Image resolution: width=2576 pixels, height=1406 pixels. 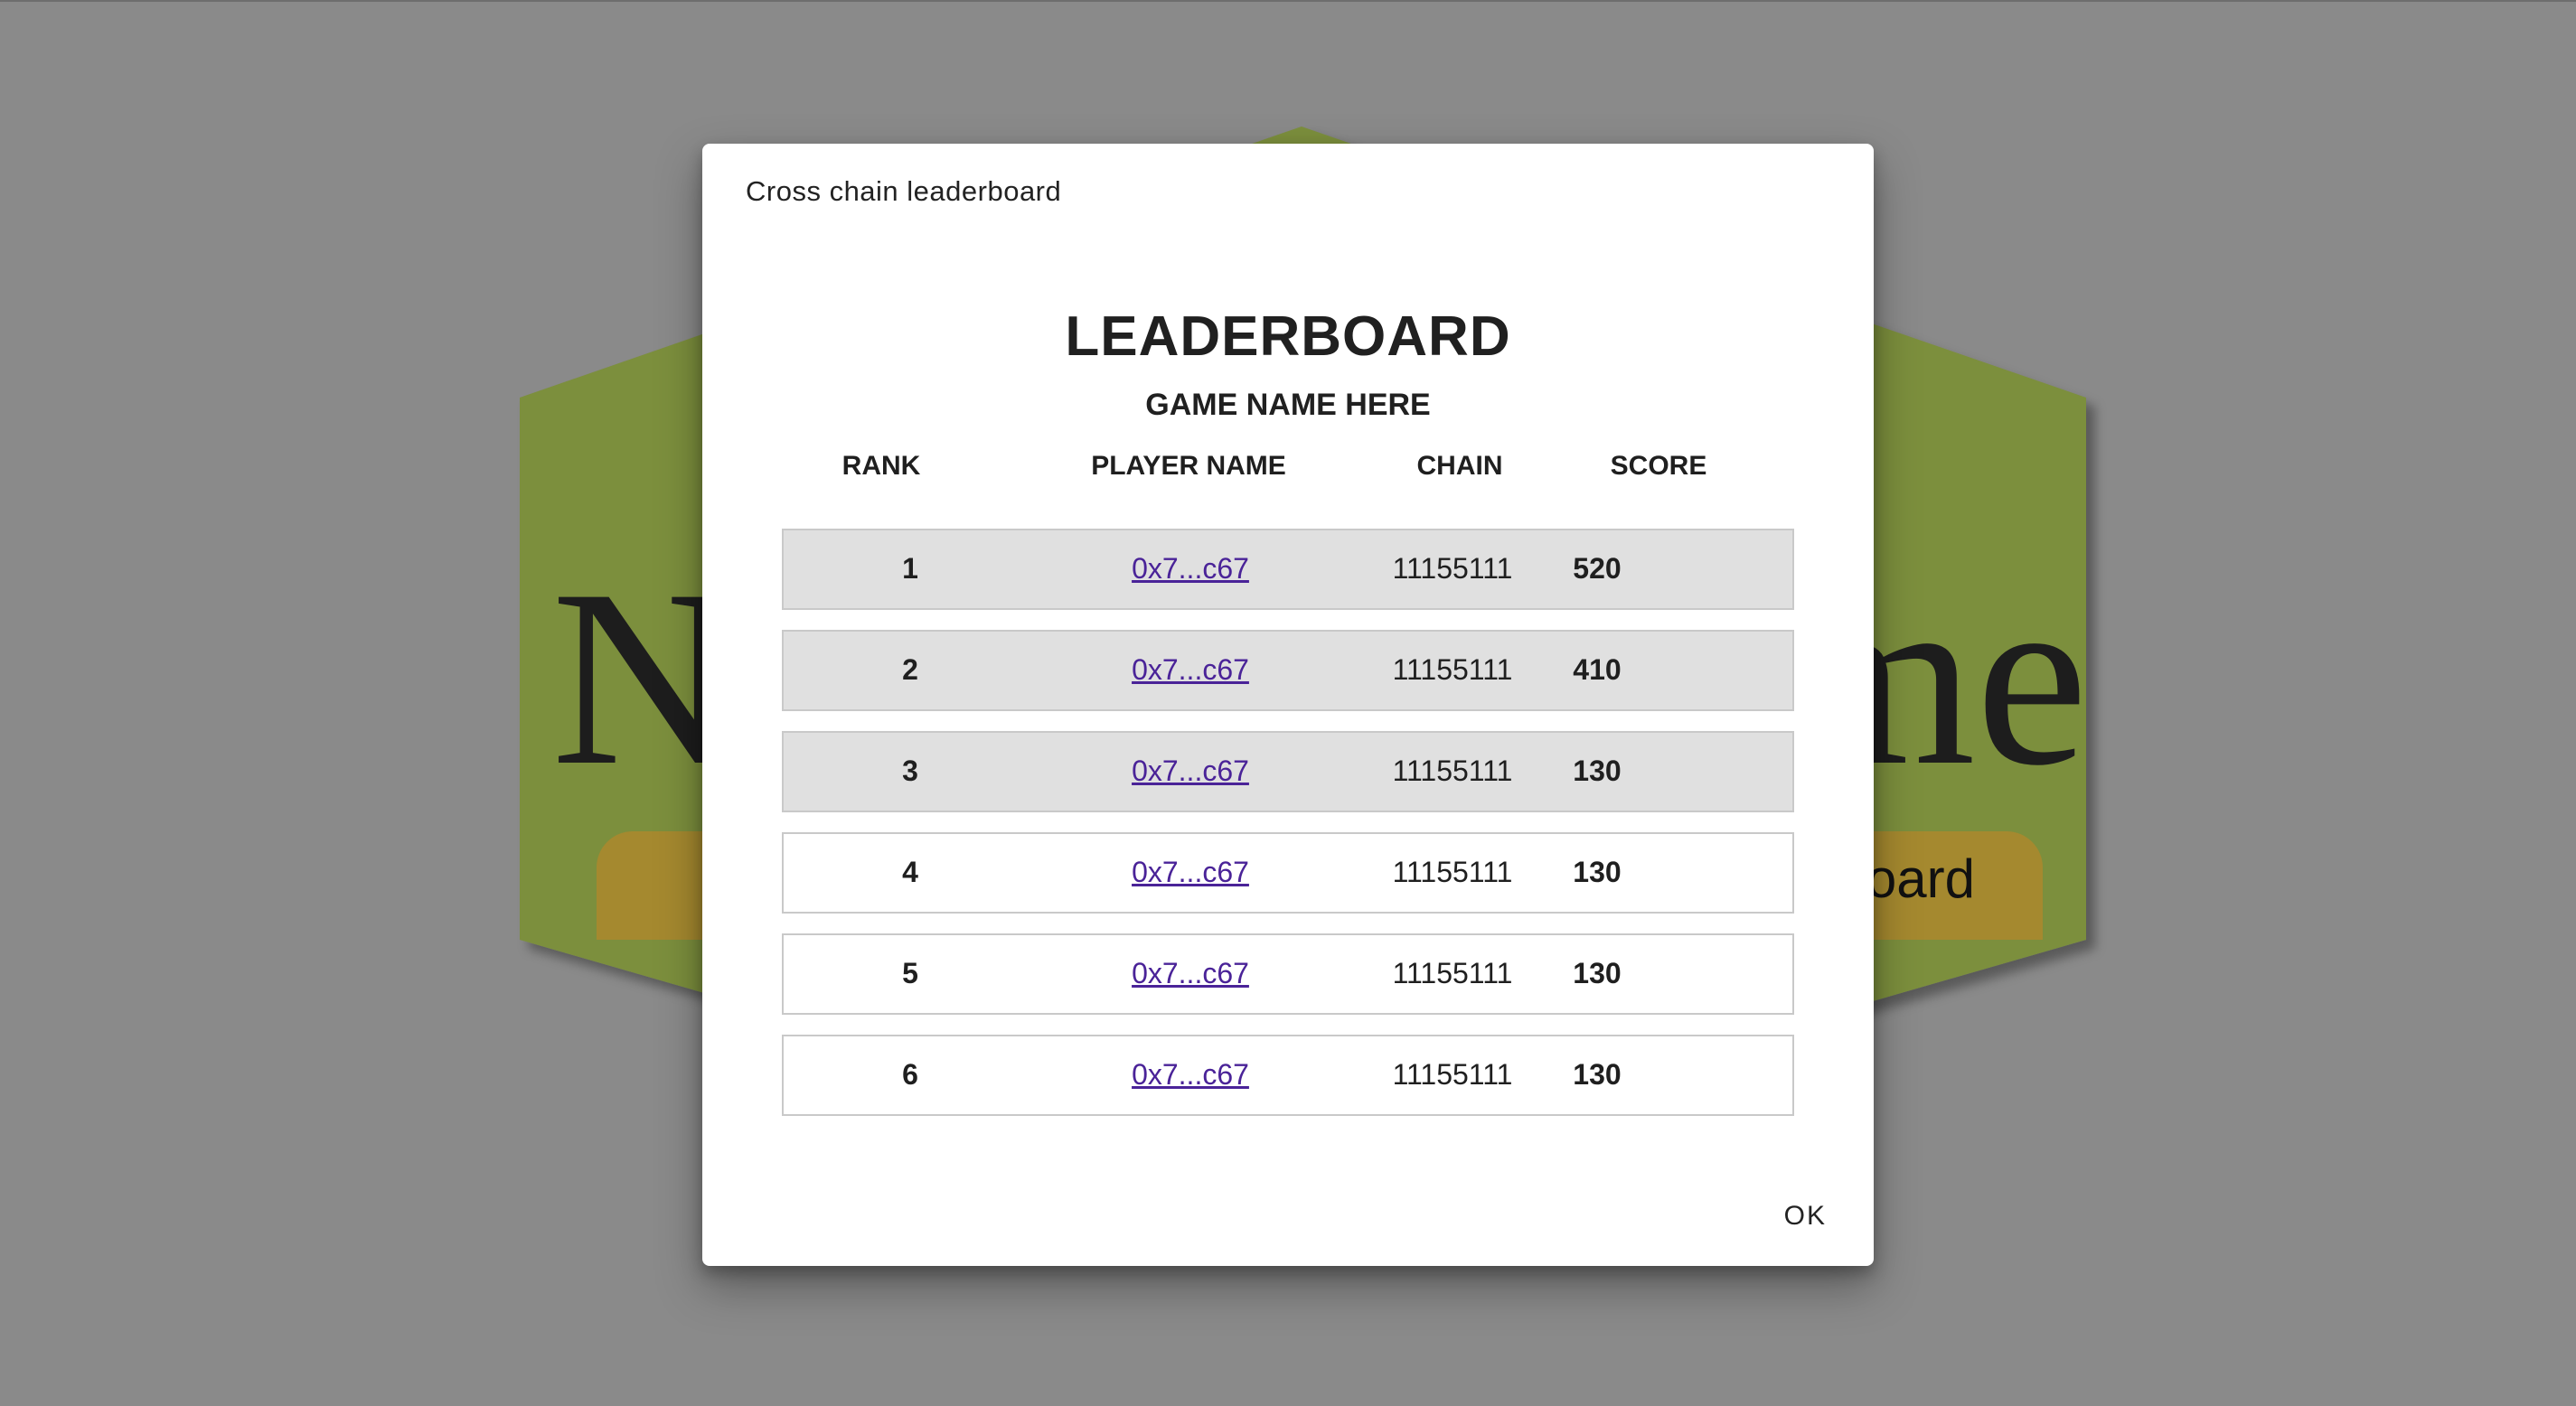 What do you see at coordinates (1659, 466) in the screenshot?
I see `column-header-score: SCORE` at bounding box center [1659, 466].